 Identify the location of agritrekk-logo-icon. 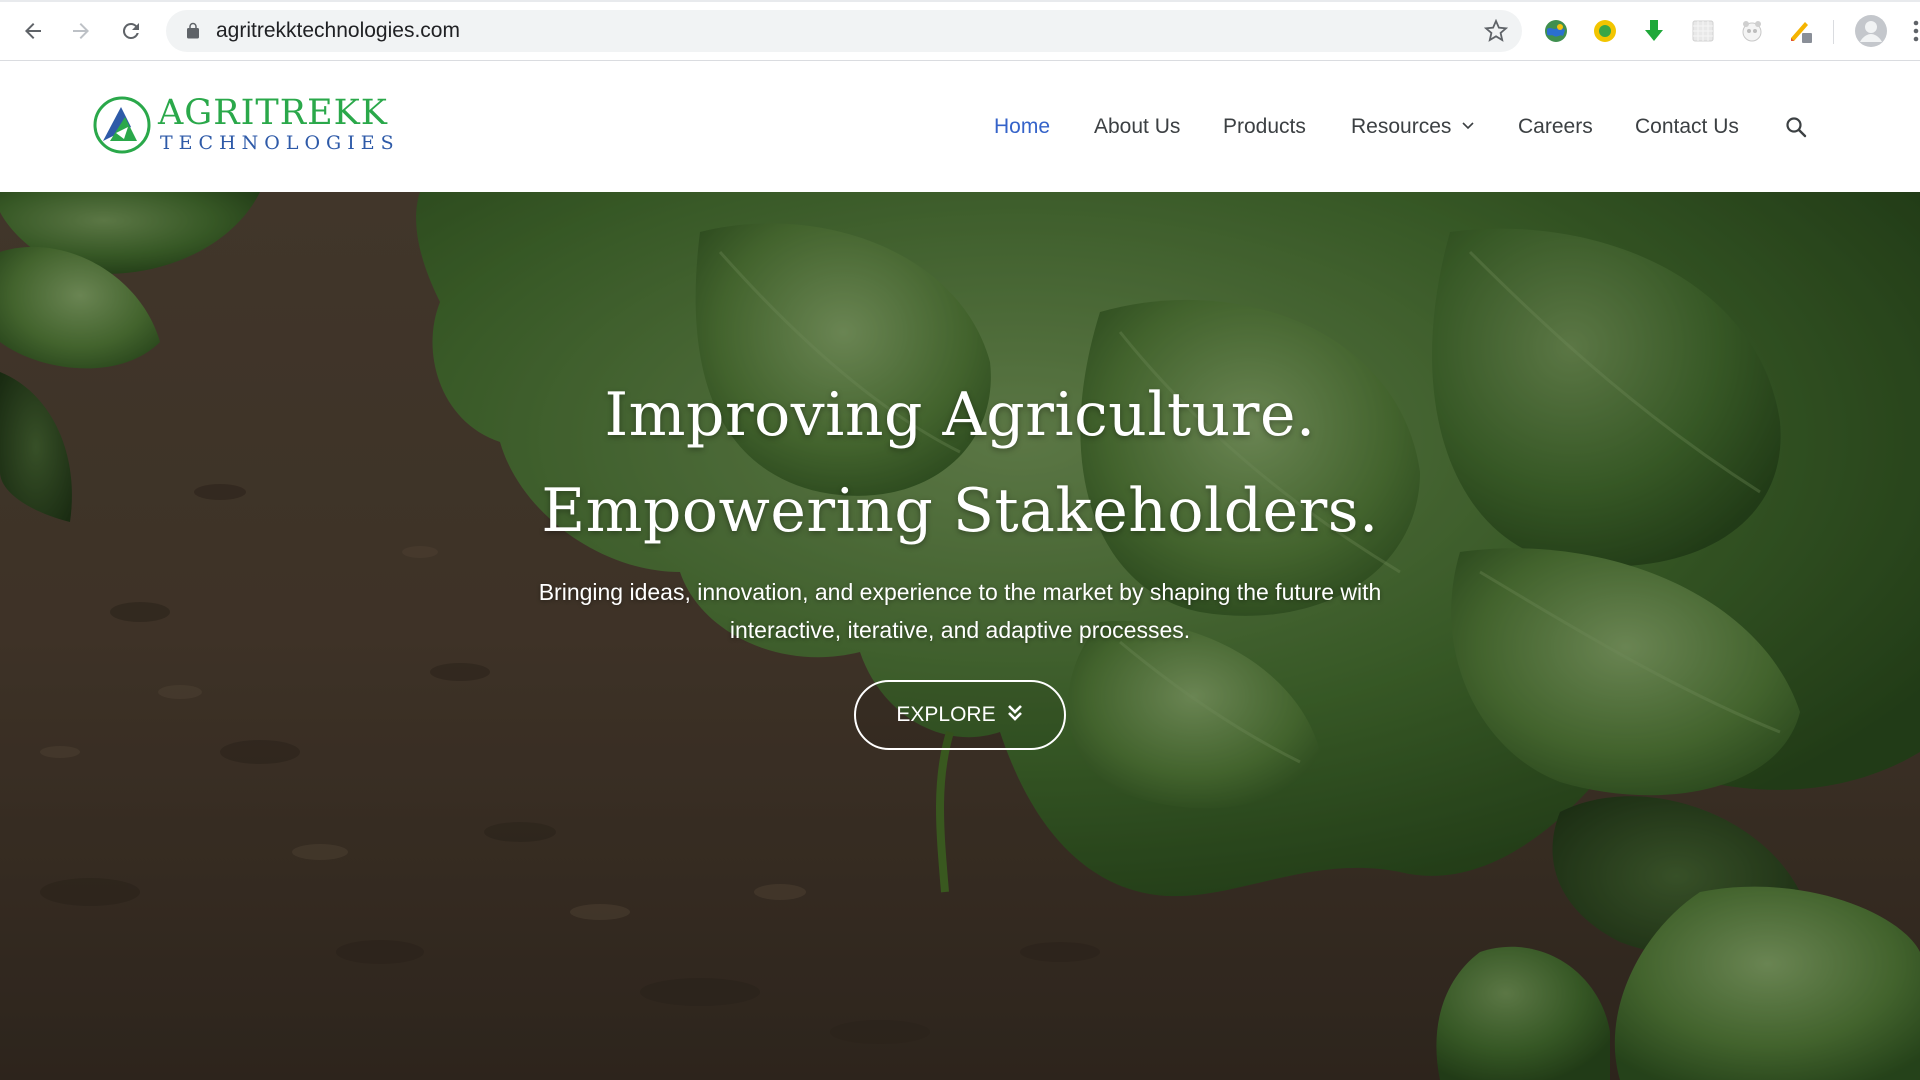
(122, 125).